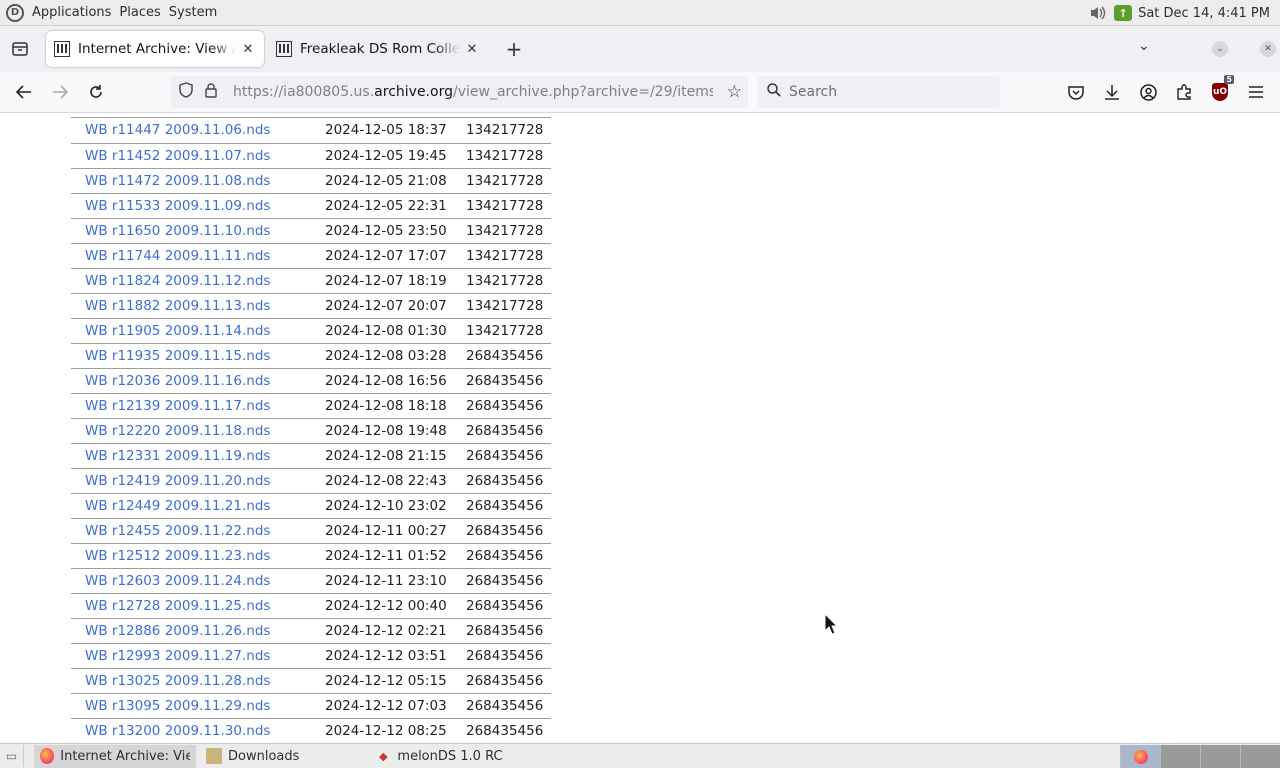 This screenshot has width=1280, height=768. What do you see at coordinates (1076, 92) in the screenshot?
I see `pocket-icon` at bounding box center [1076, 92].